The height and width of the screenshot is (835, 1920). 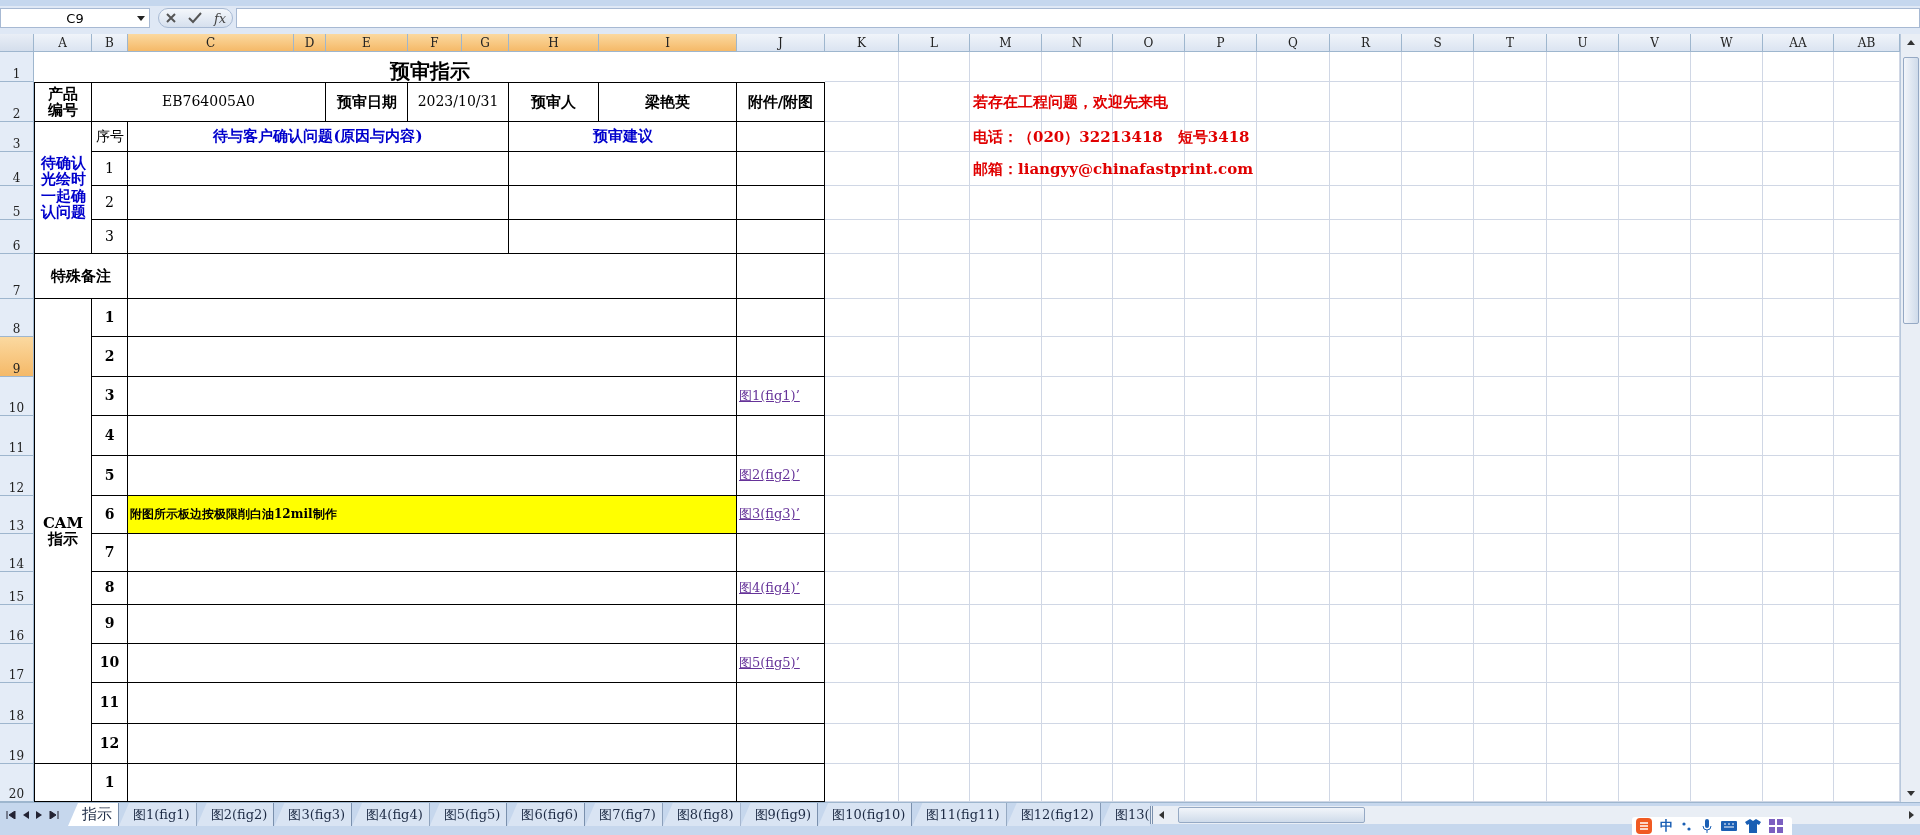 I want to click on table-cell: 2, so click(x=110, y=203).